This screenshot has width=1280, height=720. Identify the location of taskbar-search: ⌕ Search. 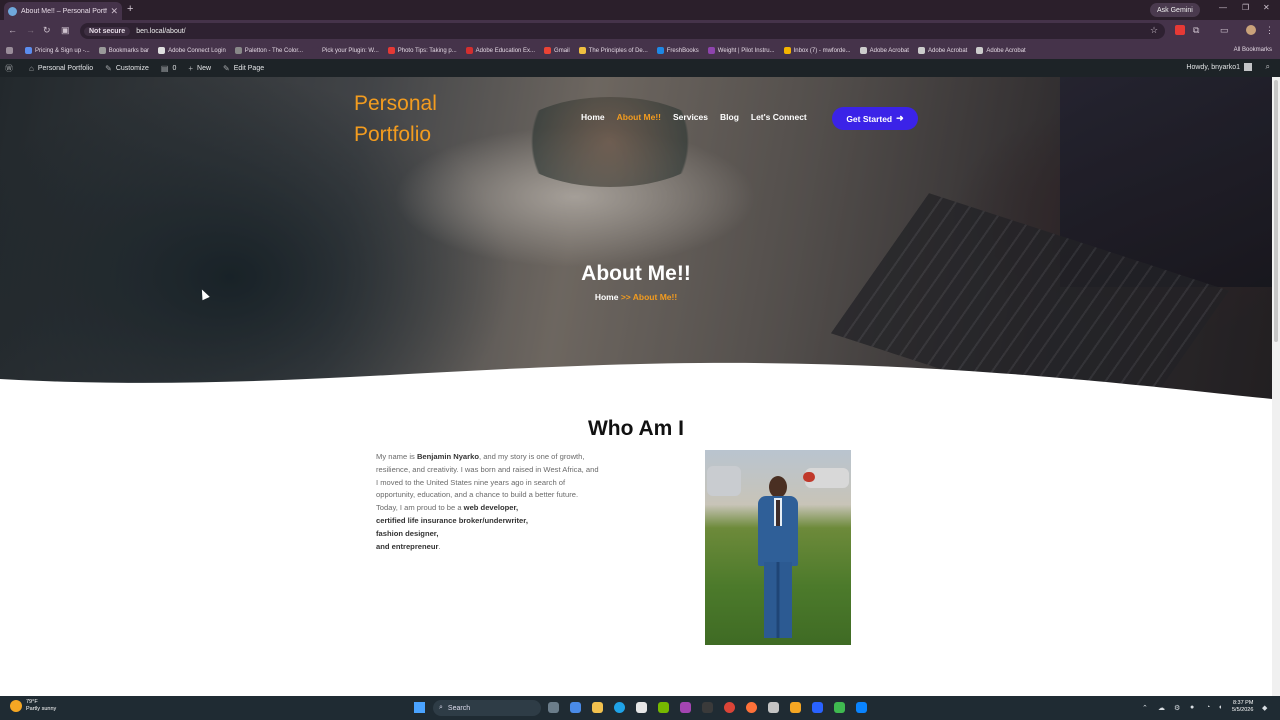
(487, 708).